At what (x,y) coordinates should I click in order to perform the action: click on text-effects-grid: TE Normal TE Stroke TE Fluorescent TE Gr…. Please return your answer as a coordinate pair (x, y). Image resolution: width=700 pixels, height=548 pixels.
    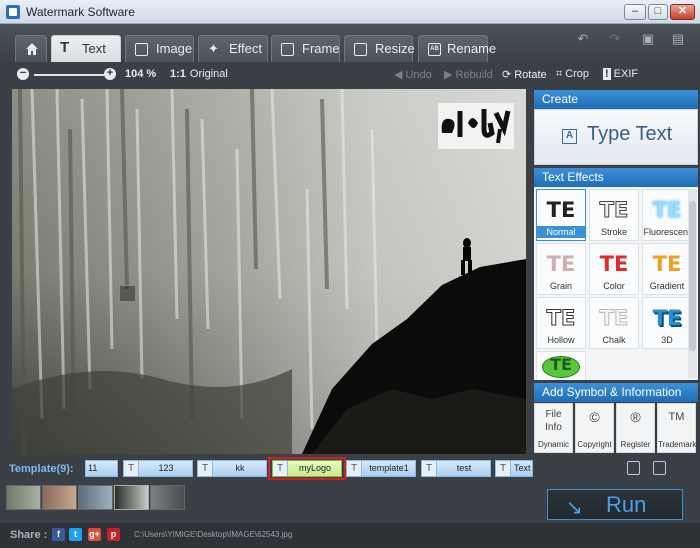
    Looking at the image, I should click on (616, 283).